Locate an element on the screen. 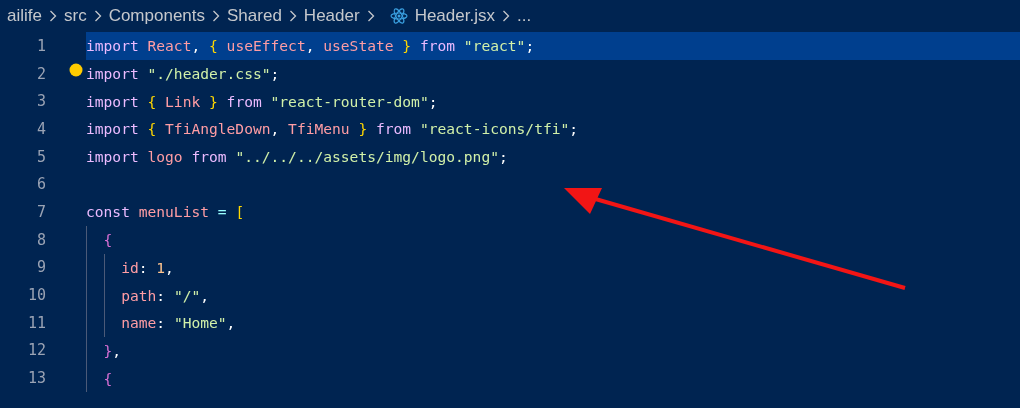 This screenshot has height=408, width=1020. line-number: 13 is located at coordinates (36, 379).